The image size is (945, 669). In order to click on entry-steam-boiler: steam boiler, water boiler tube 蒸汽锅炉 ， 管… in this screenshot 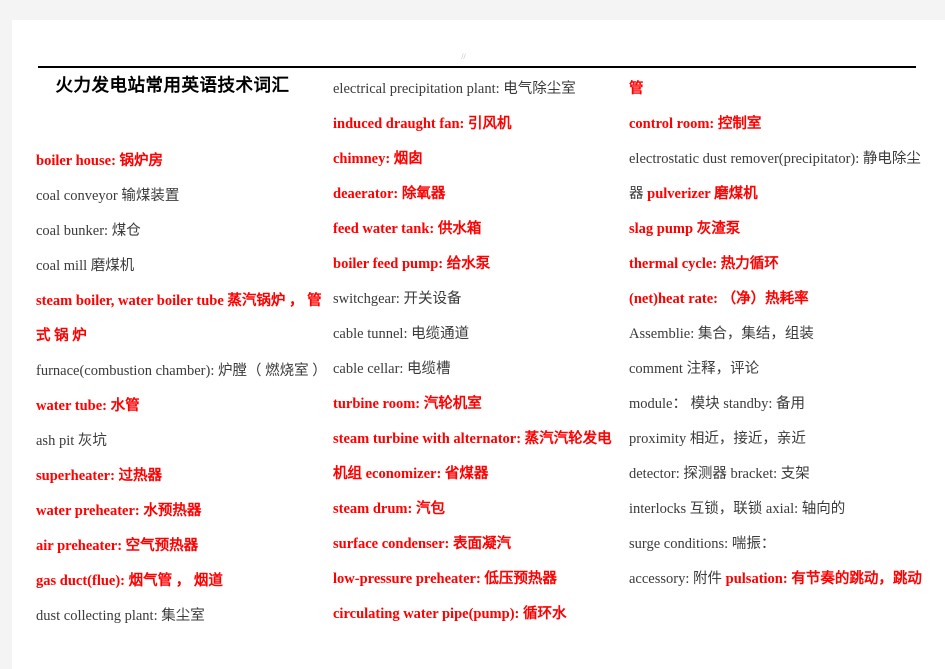, I will do `click(179, 318)`.